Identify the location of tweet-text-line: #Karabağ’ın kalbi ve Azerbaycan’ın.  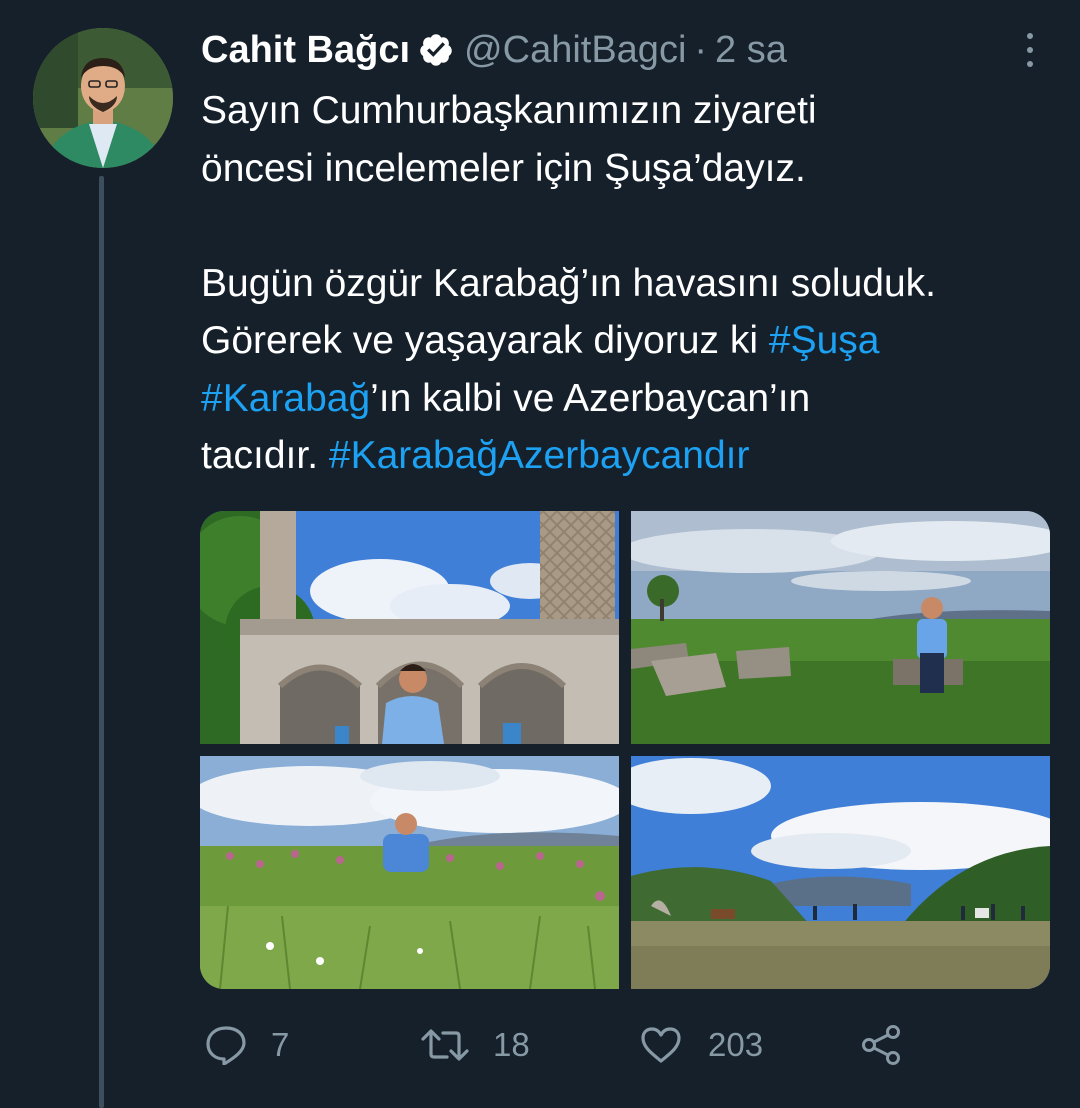
(631, 399).